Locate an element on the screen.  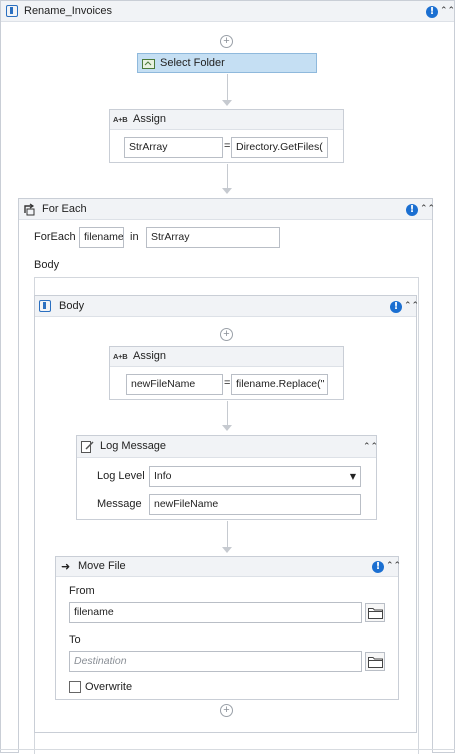
from-label: From is located at coordinates (82, 591).